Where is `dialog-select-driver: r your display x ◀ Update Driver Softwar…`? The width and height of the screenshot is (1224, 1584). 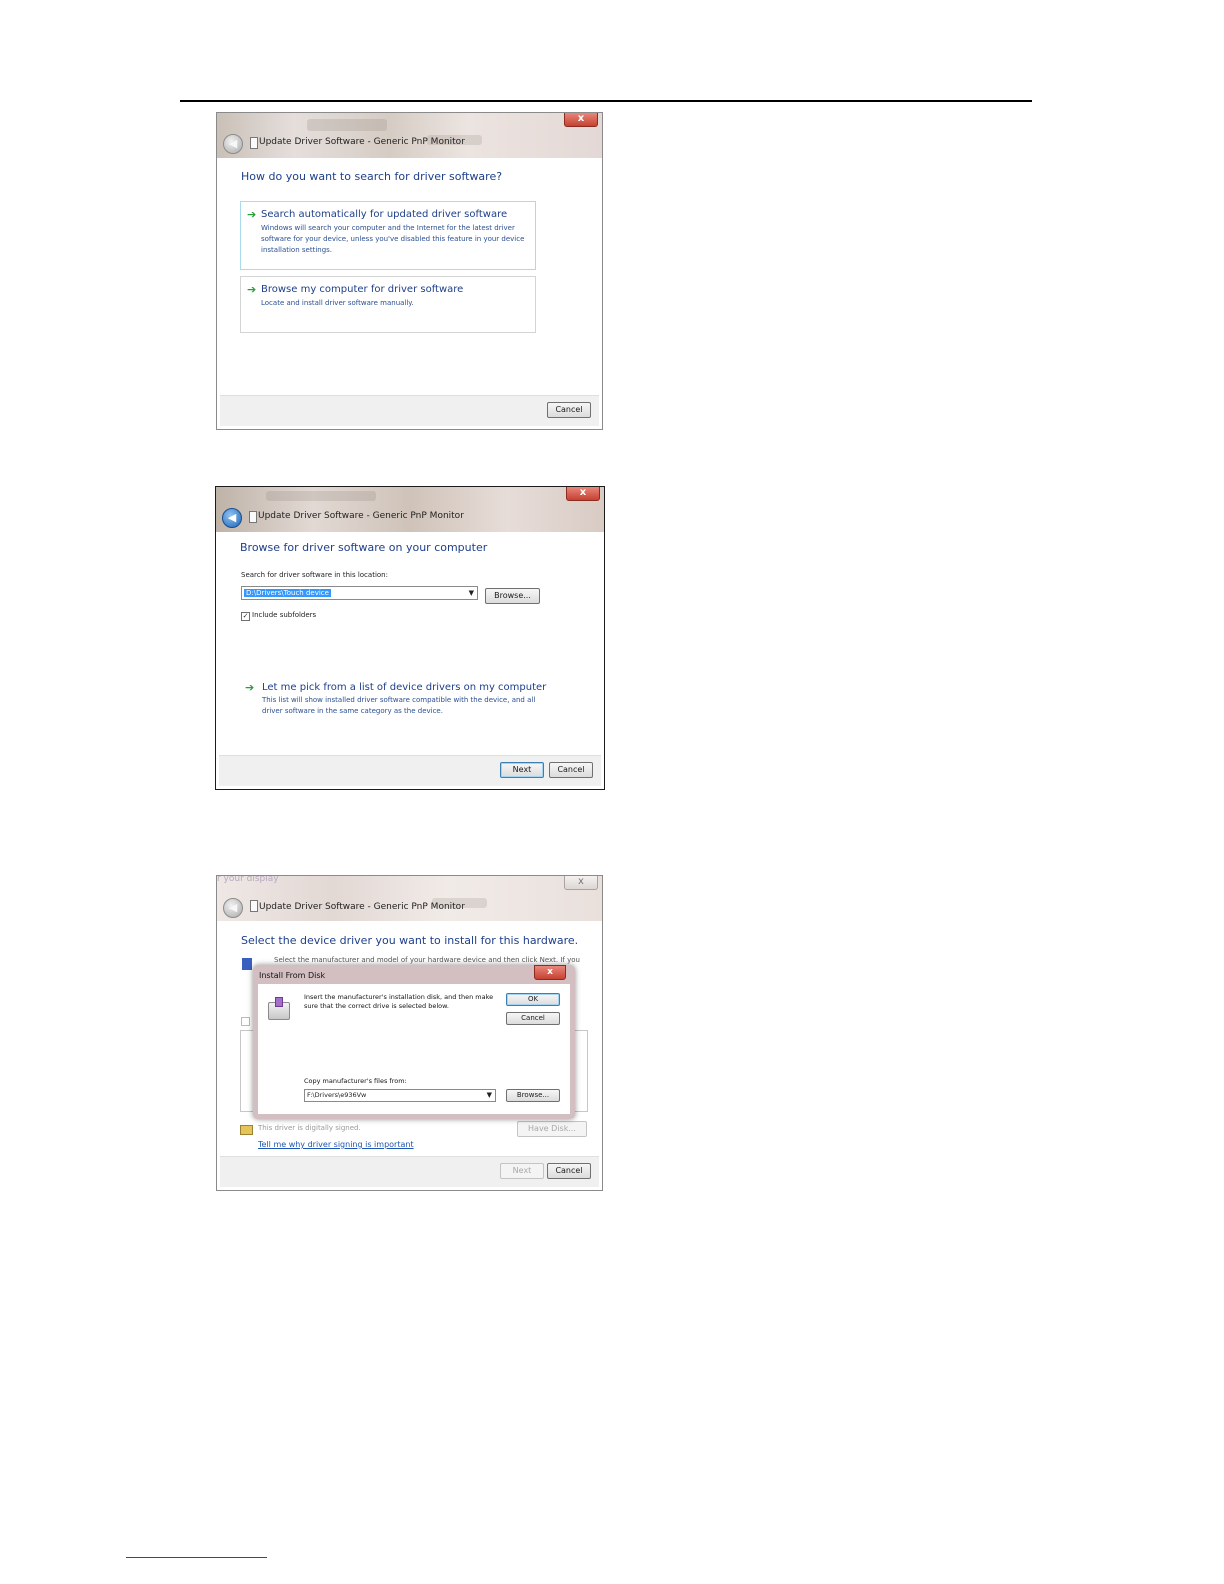
dialog-select-driver: r your display x ◀ Update Driver Softwar… is located at coordinates (409, 1033).